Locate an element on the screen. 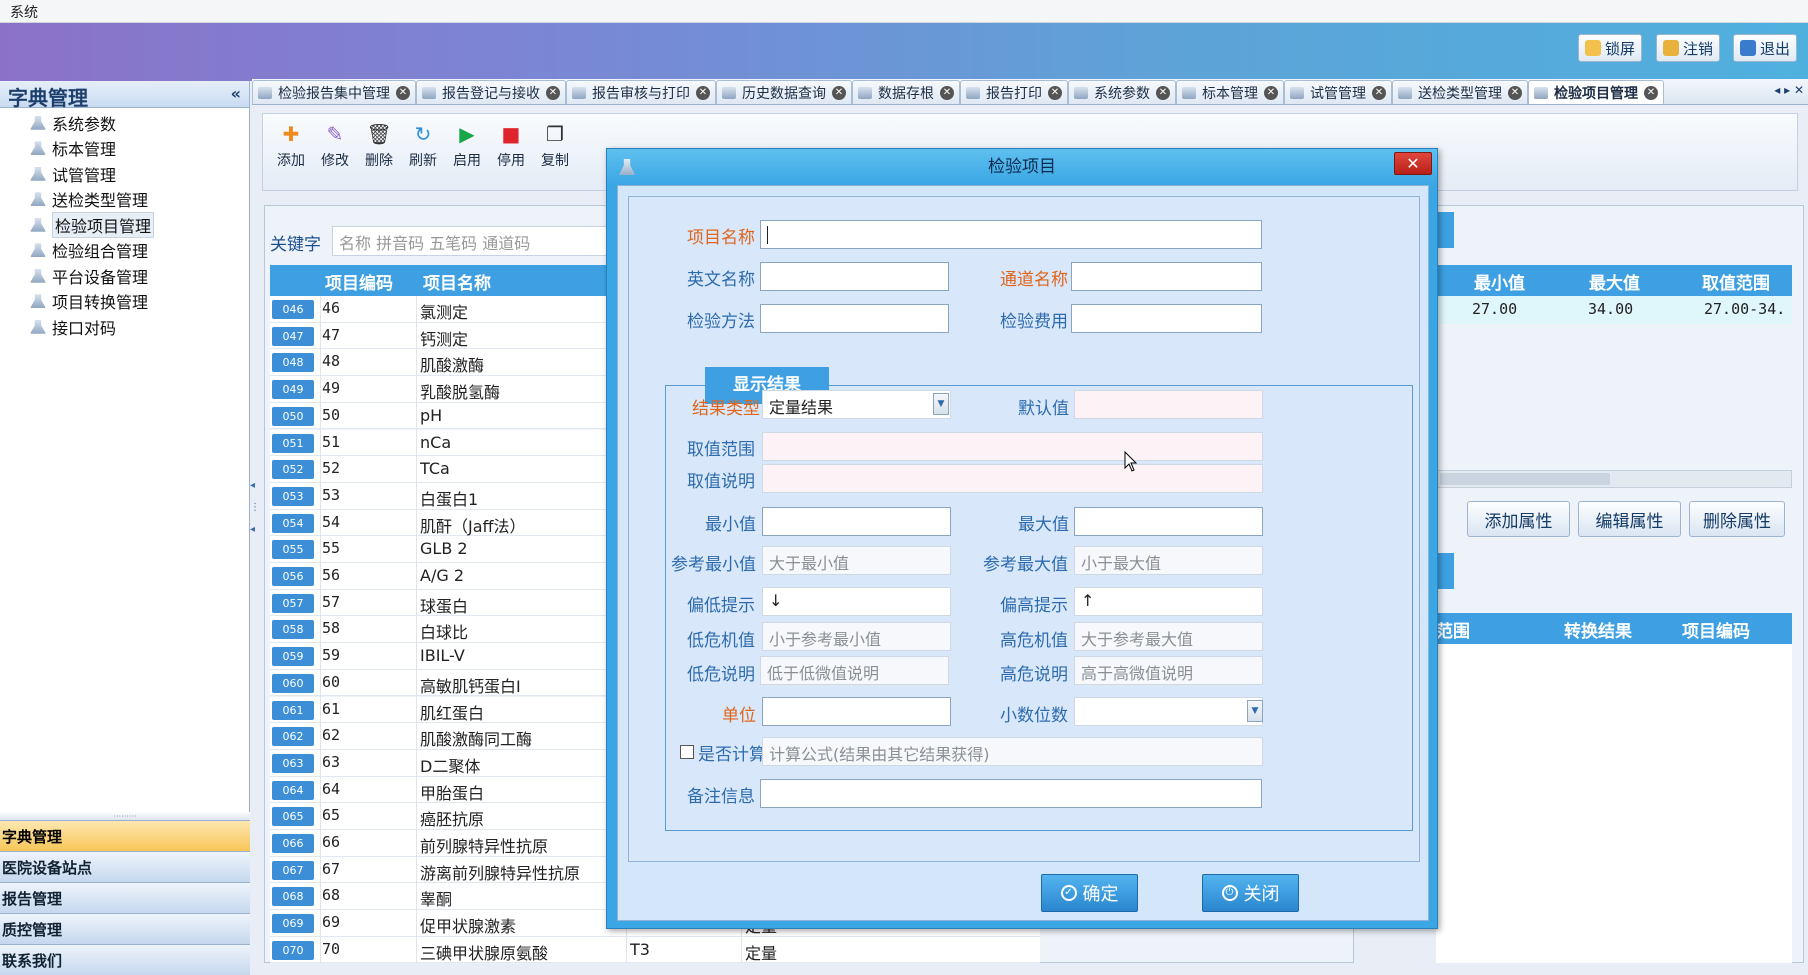 This screenshot has height=975, width=1808. attributes-tab is located at coordinates (1445, 230).